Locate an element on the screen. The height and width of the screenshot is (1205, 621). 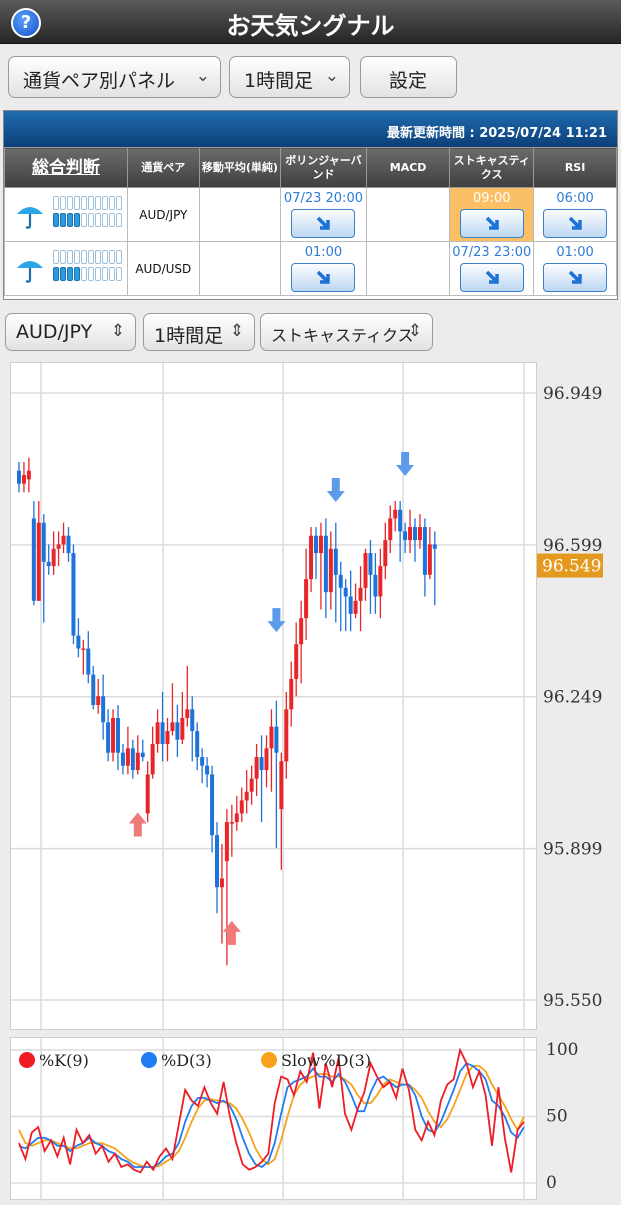
chevron-down-icon: ⌄ is located at coordinates (202, 76).